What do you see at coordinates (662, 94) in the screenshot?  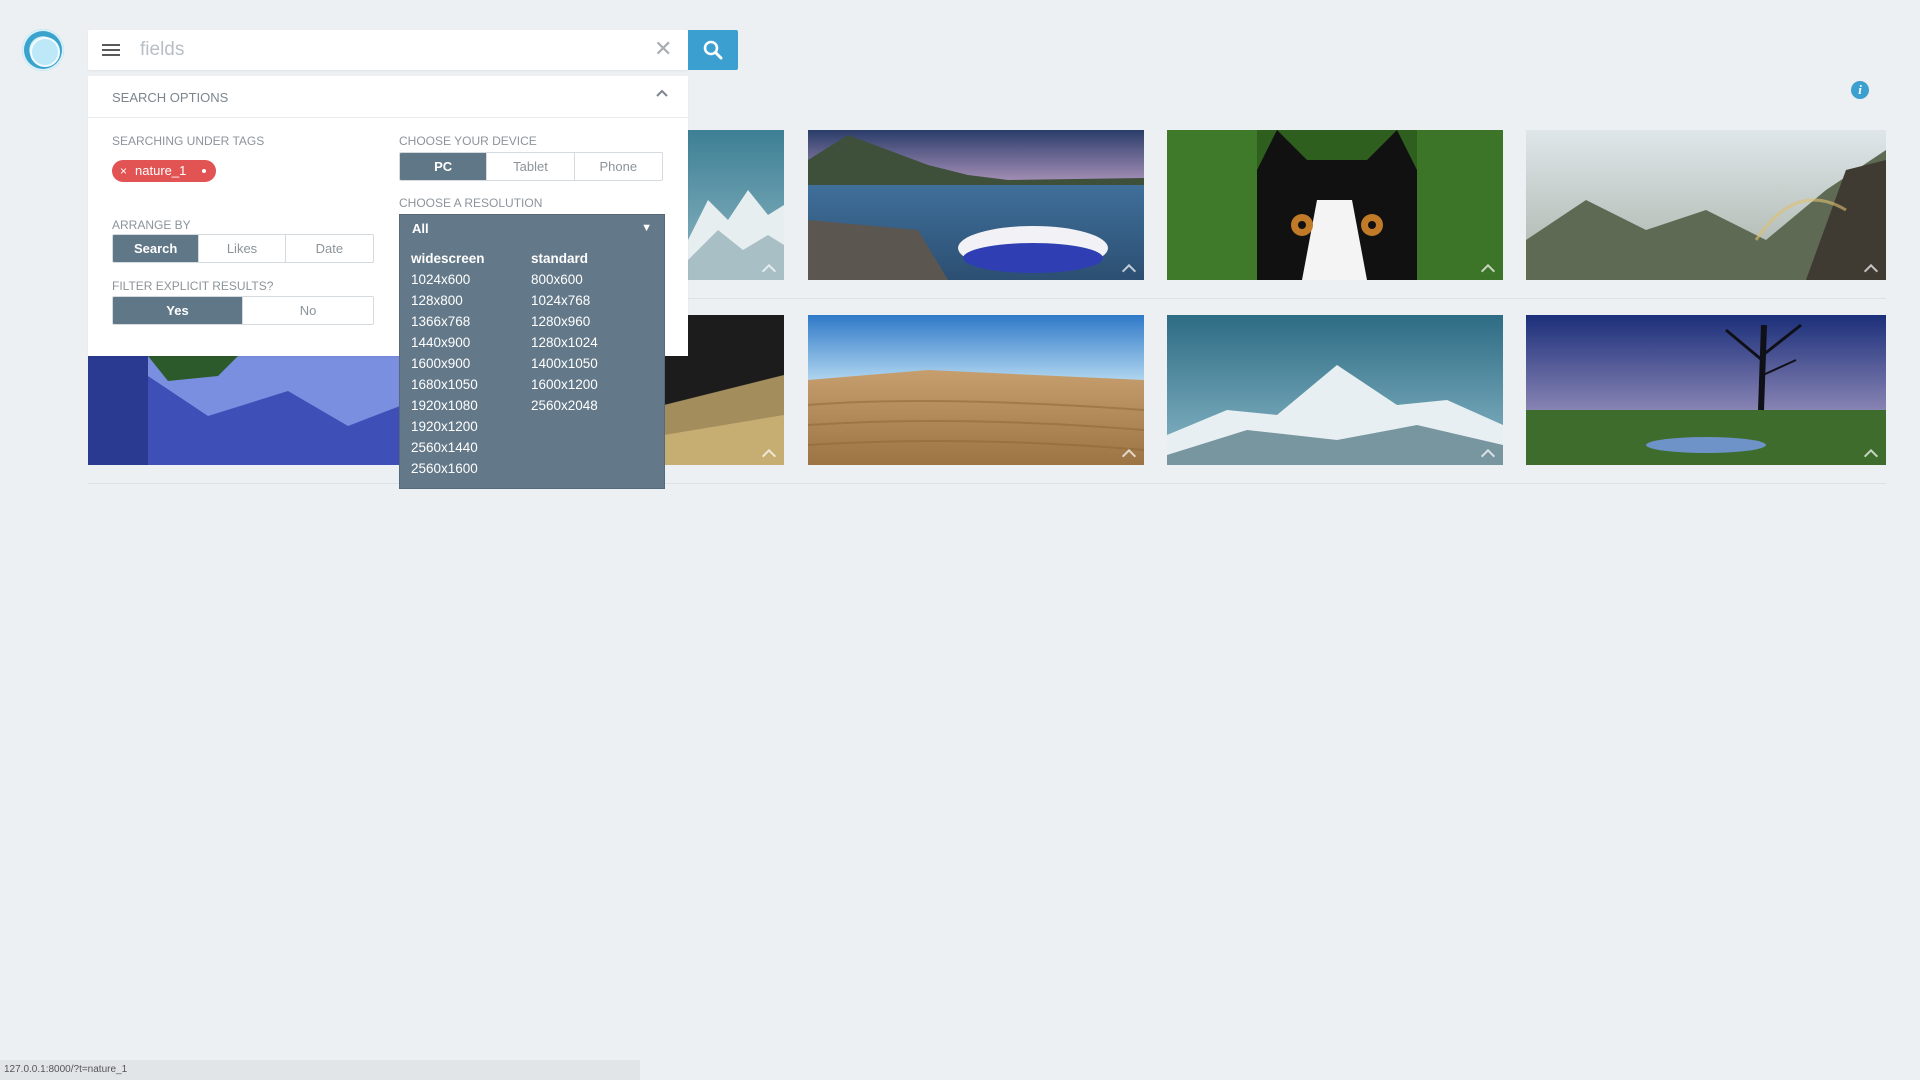 I see `chevron-up-icon` at bounding box center [662, 94].